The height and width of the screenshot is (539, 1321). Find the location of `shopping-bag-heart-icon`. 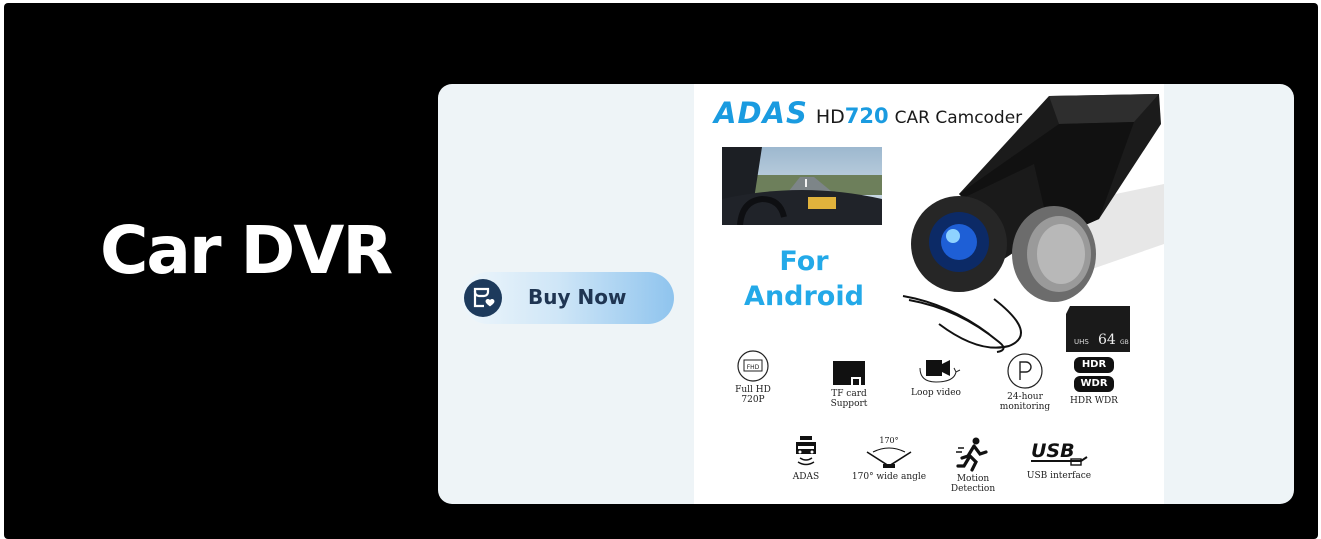

shopping-bag-heart-icon is located at coordinates (483, 298).